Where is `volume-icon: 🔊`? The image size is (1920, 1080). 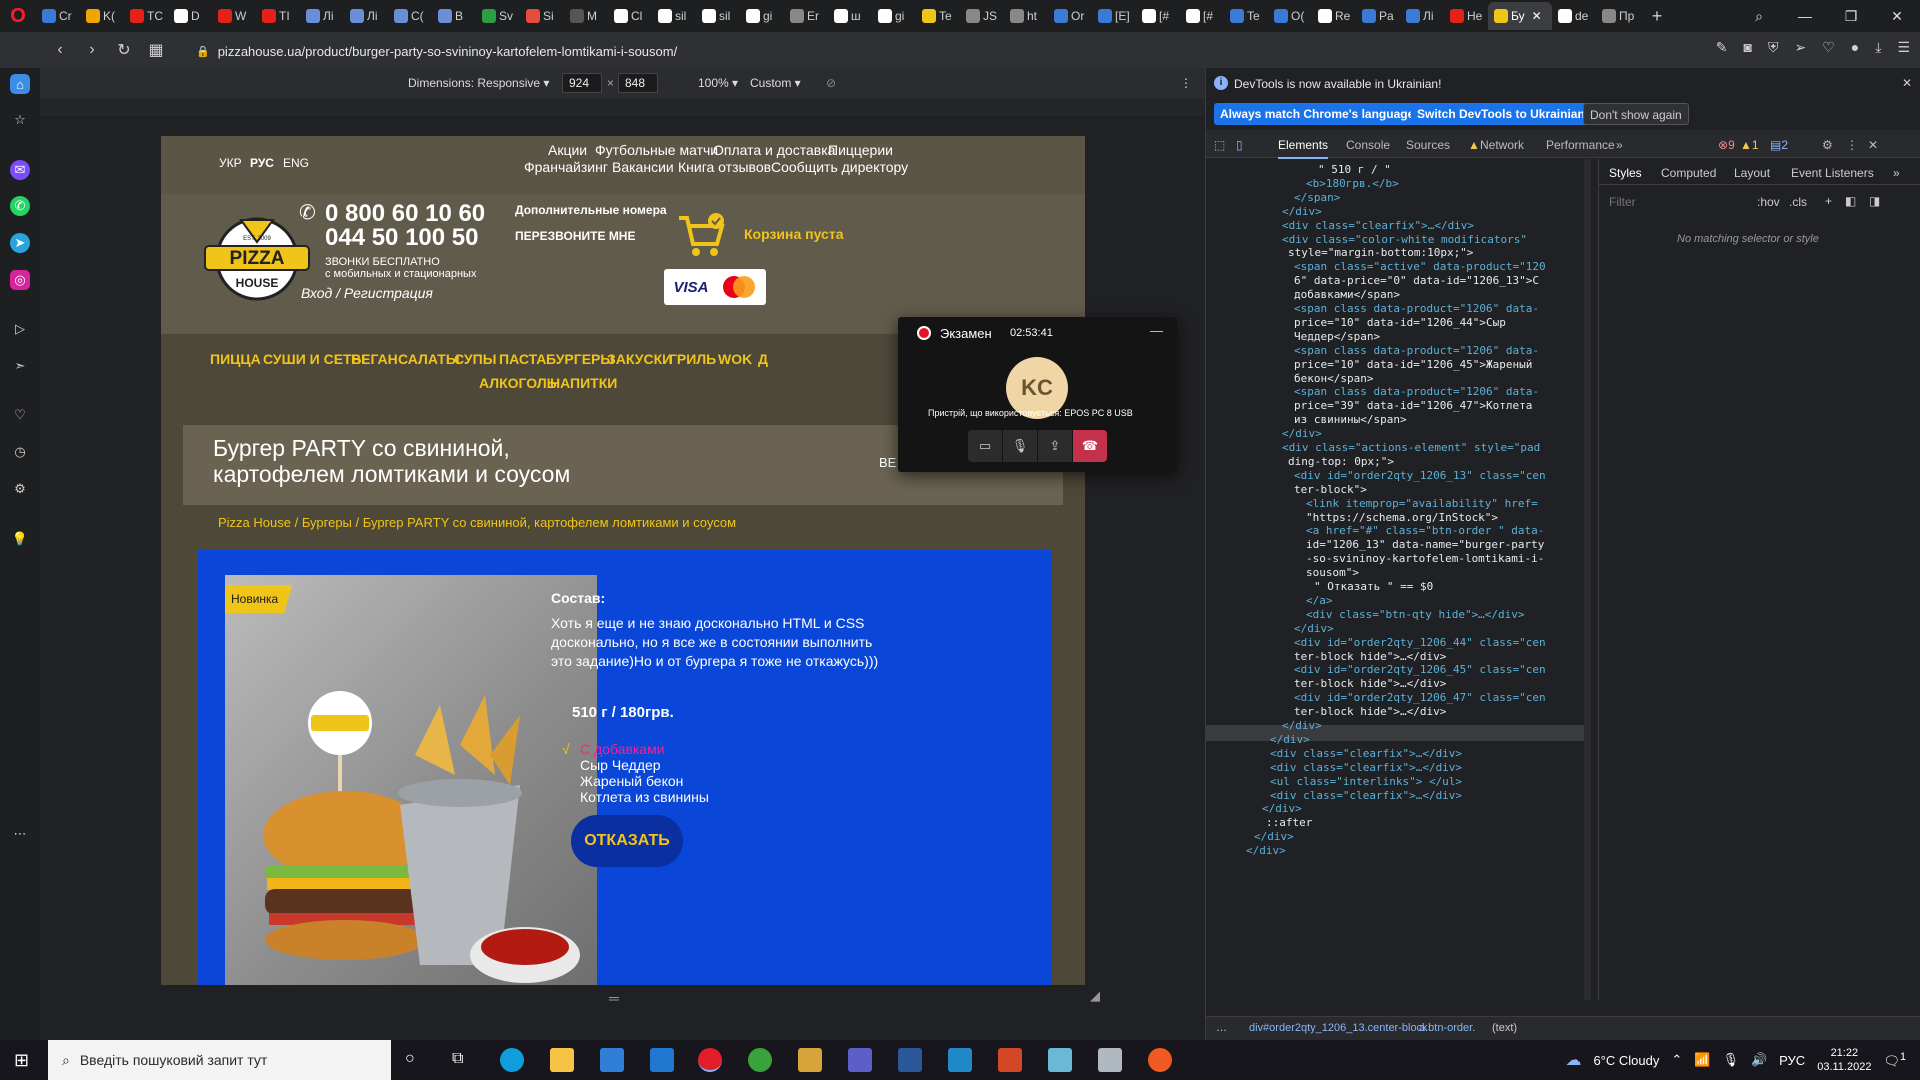
volume-icon: 🔊 is located at coordinates (1759, 1060).